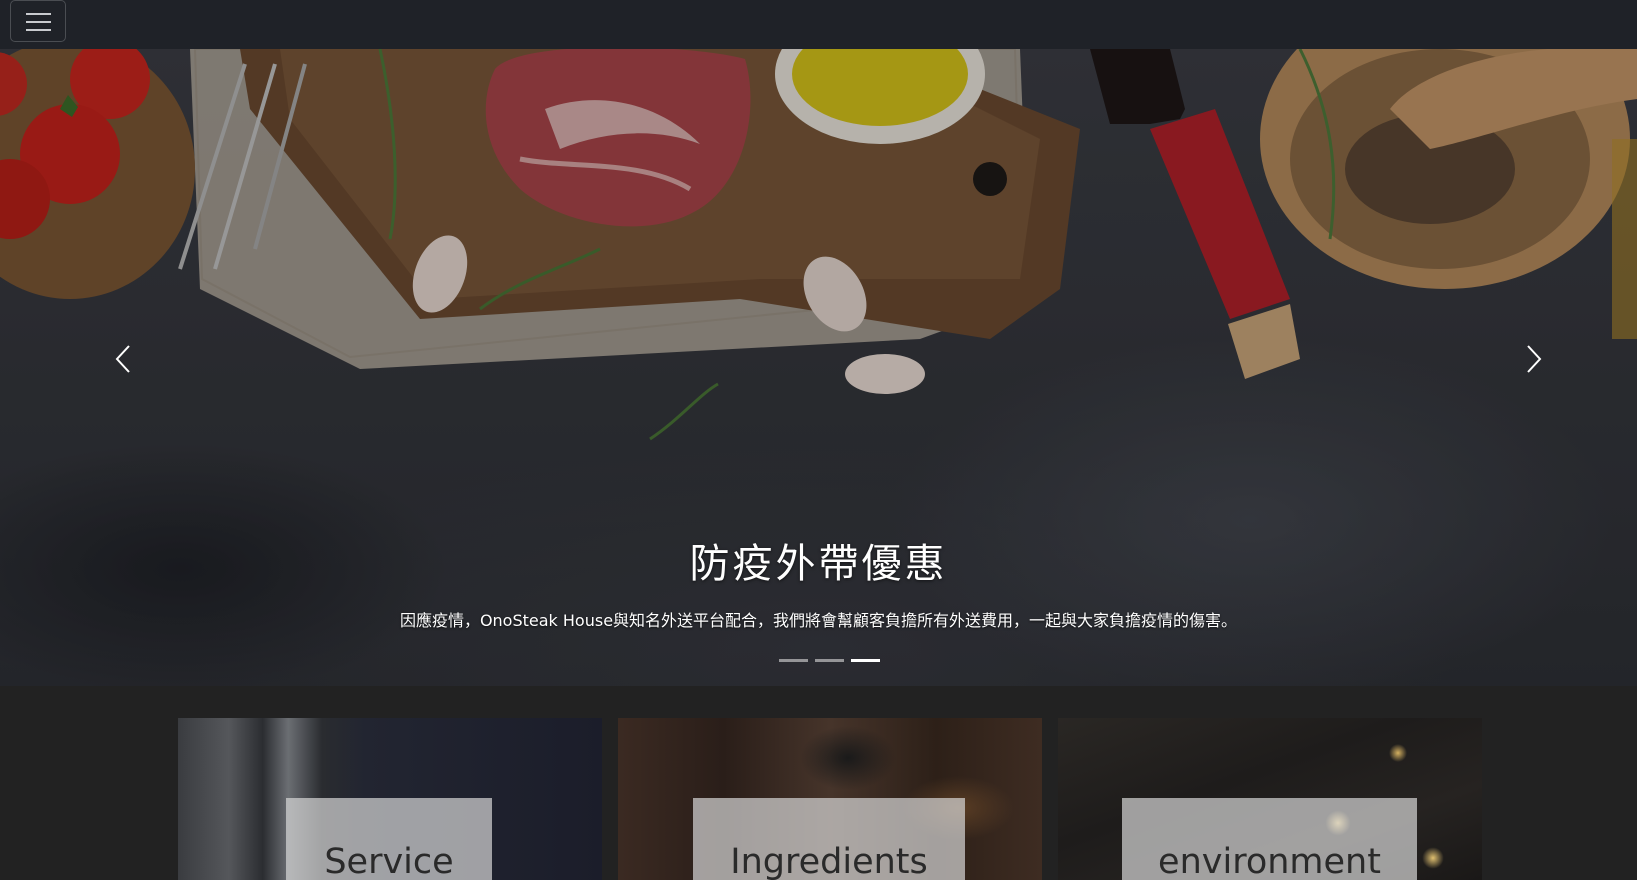 The image size is (1637, 880). I want to click on service-card: Service, so click(390, 799).